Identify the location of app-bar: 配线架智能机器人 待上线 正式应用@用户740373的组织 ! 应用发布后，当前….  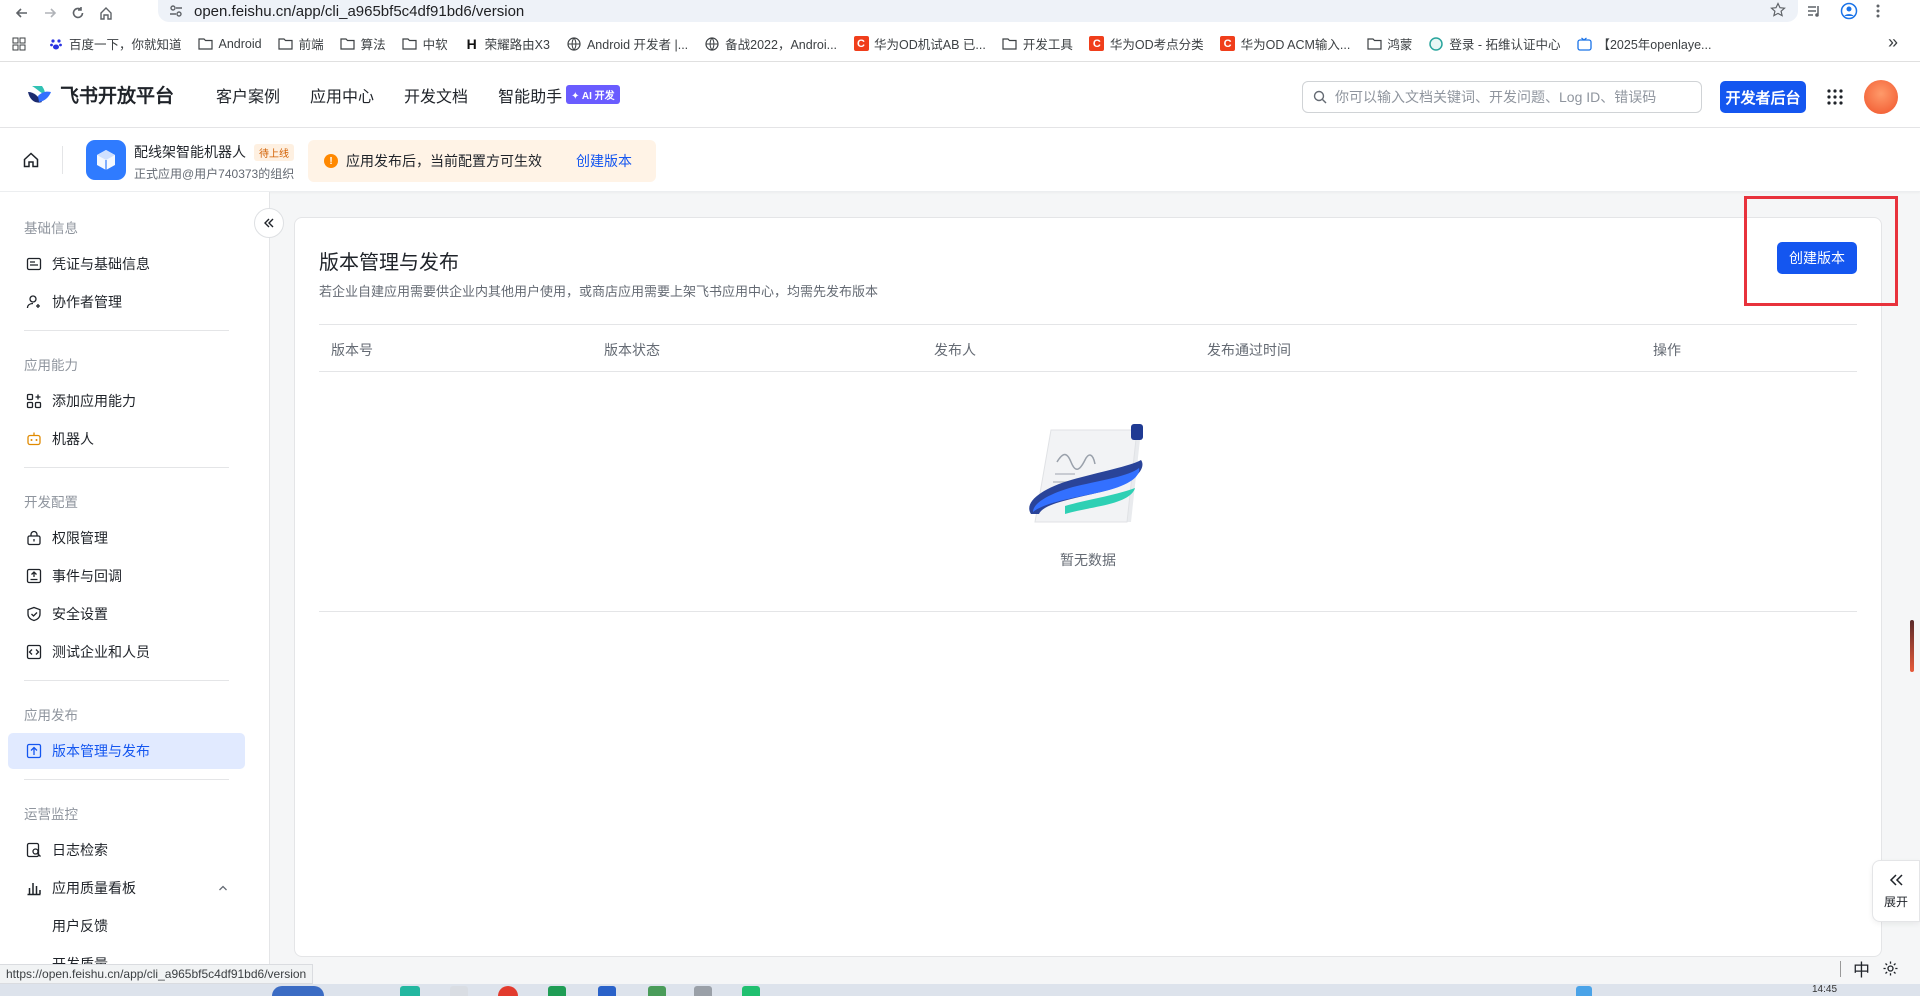
(960, 160).